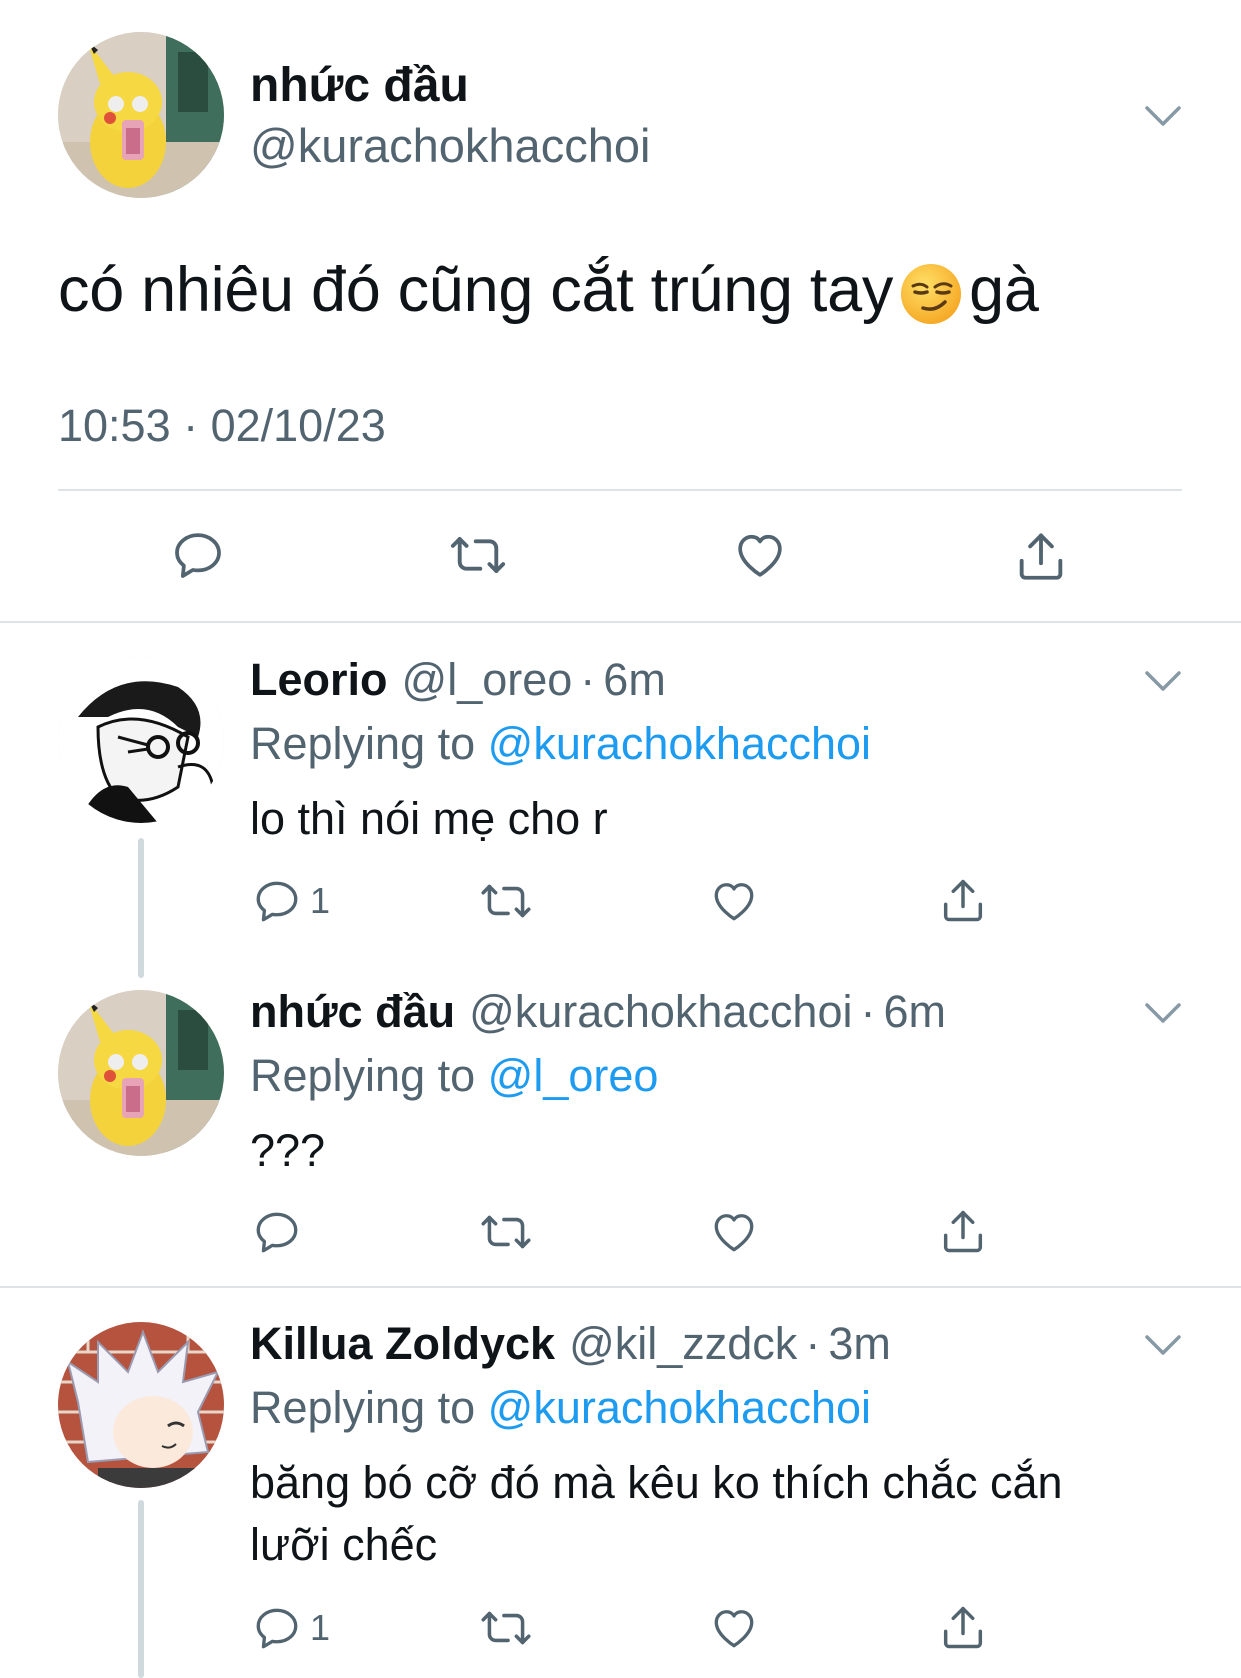 This screenshot has height=1678, width=1241. Describe the element at coordinates (344, 1544) in the screenshot. I see `reply-text-line: lưỡi chếc` at that location.